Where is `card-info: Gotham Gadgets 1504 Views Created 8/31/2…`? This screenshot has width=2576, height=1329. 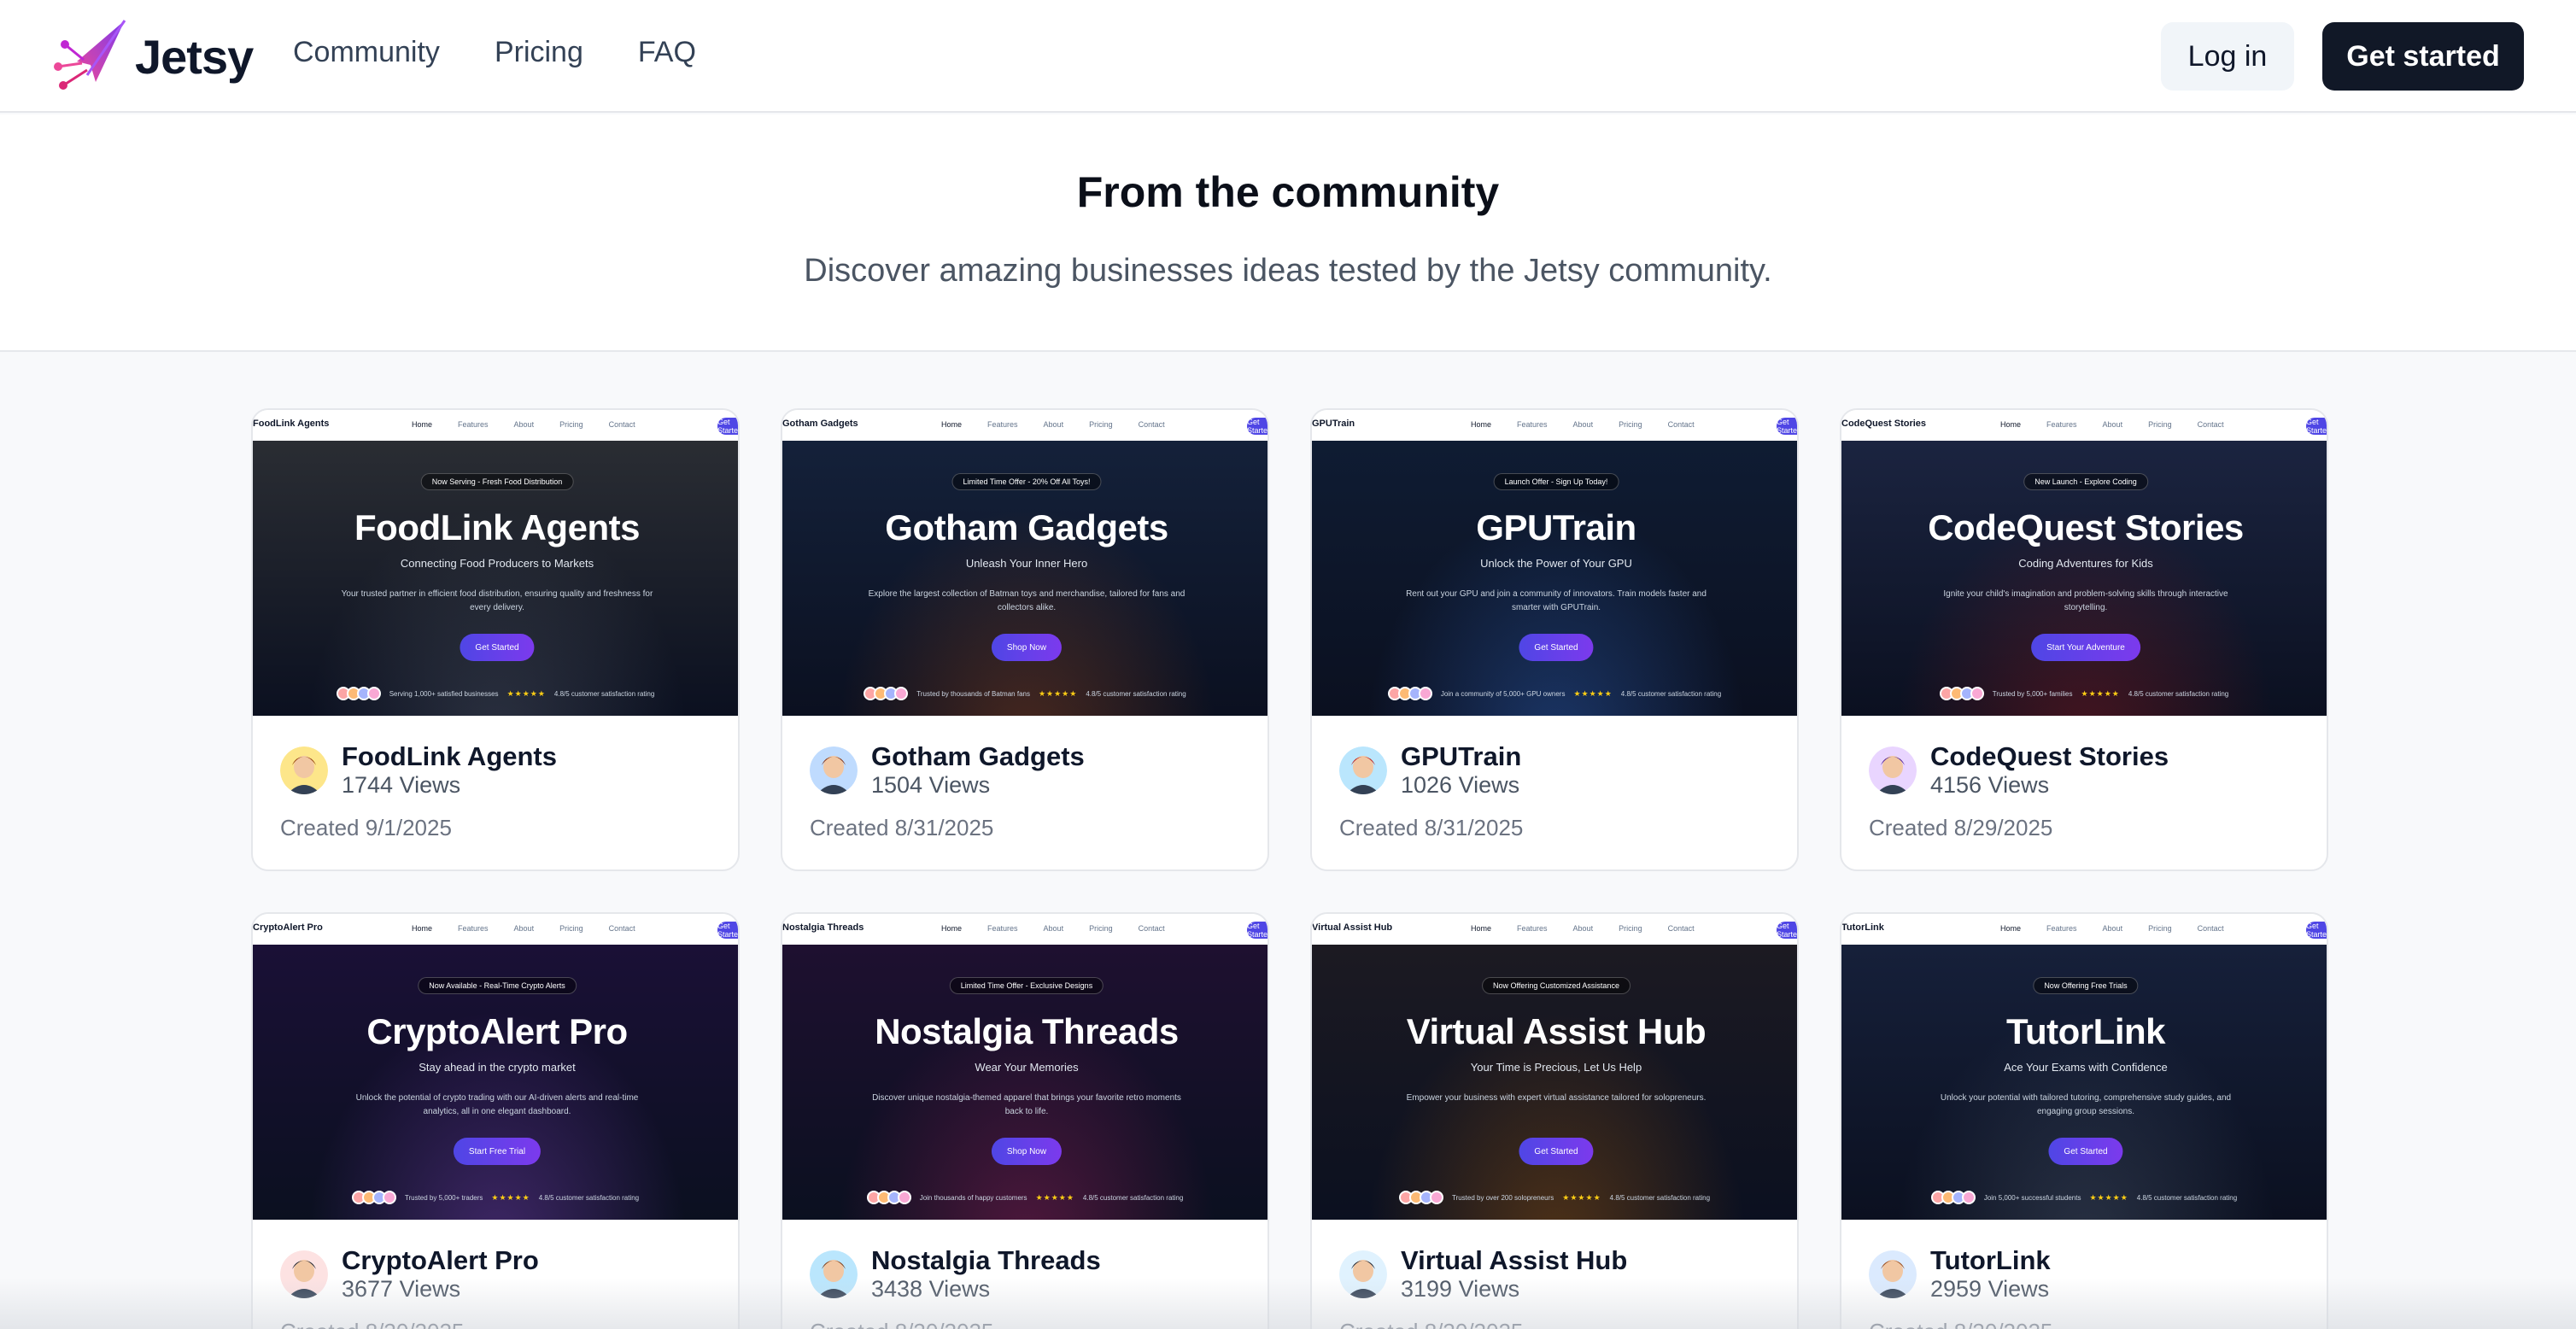
card-info: Gotham Gadgets 1504 Views Created 8/31/2… is located at coordinates (1025, 792).